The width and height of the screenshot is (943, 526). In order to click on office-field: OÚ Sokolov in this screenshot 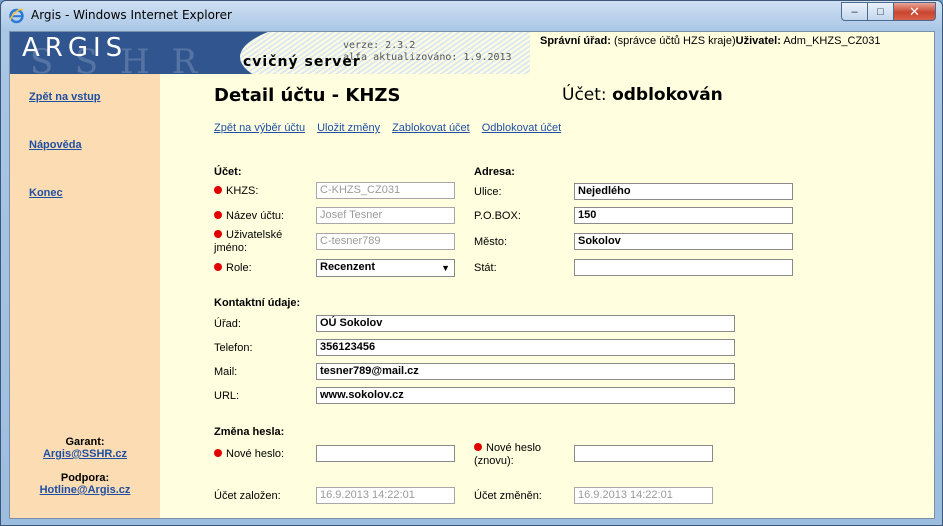, I will do `click(525, 323)`.